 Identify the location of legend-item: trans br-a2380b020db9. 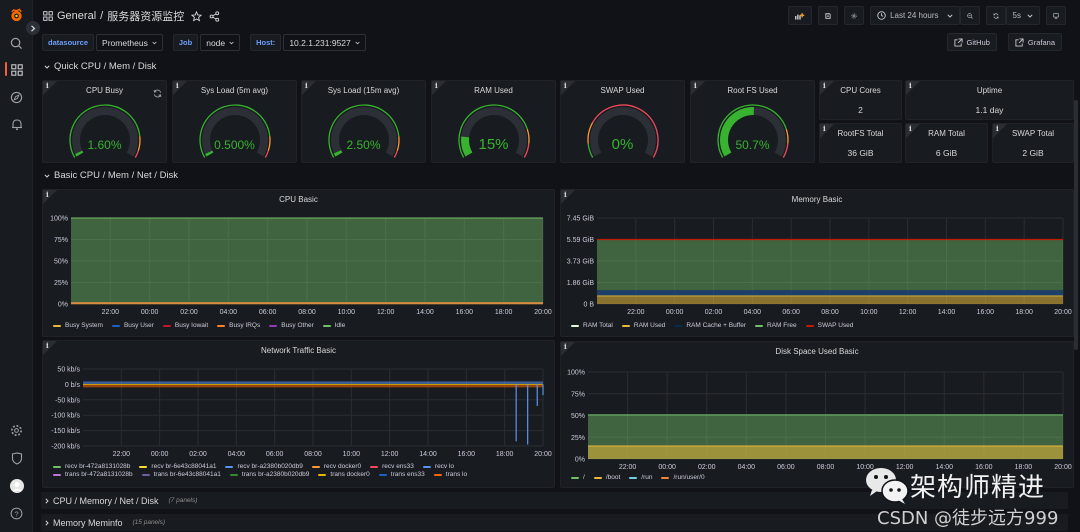
(269, 474).